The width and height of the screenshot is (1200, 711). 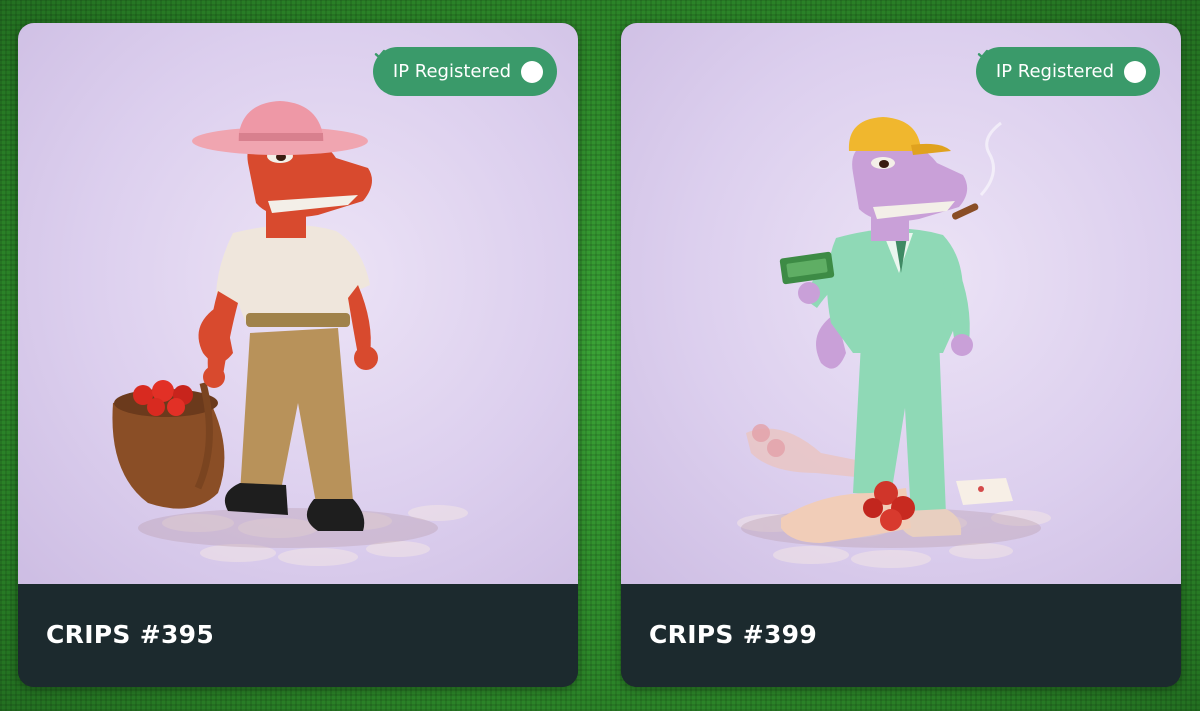 I want to click on nft-name: CRIPS #395, so click(x=130, y=634).